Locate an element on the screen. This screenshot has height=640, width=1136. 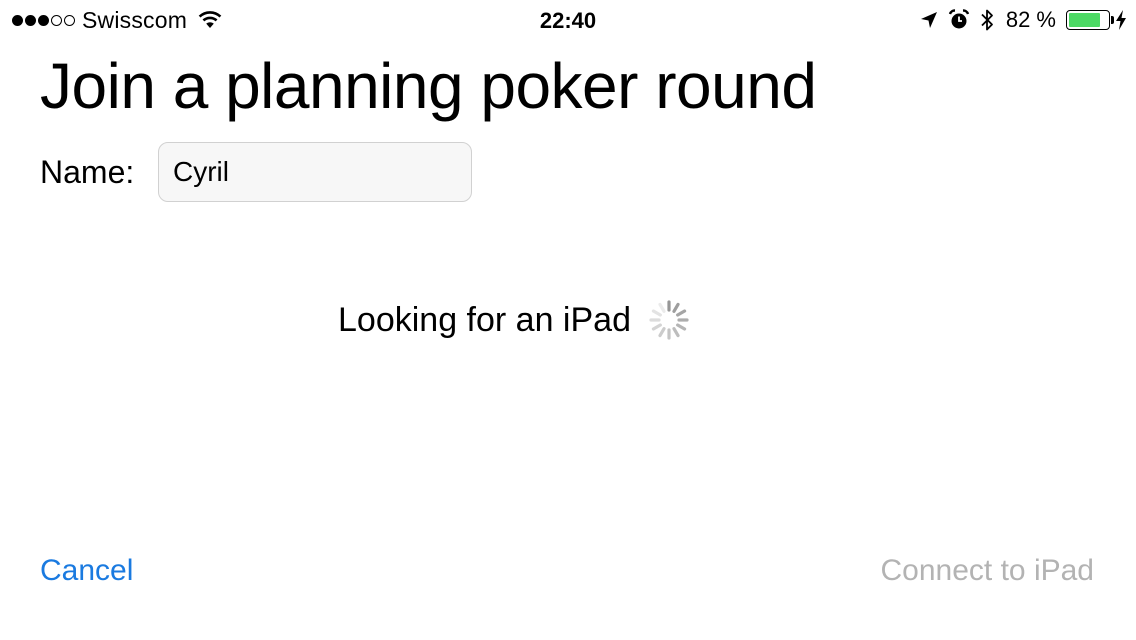
alarm-icon is located at coordinates (959, 20).